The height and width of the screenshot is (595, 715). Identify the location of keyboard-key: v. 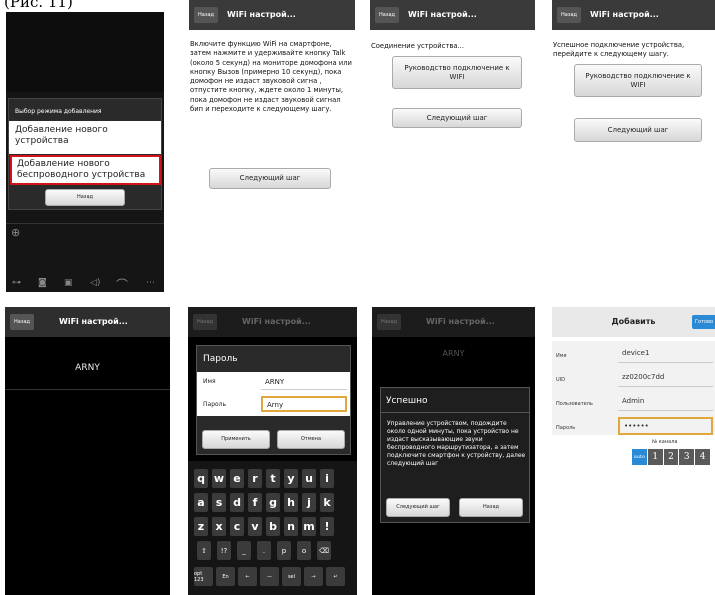
(255, 526).